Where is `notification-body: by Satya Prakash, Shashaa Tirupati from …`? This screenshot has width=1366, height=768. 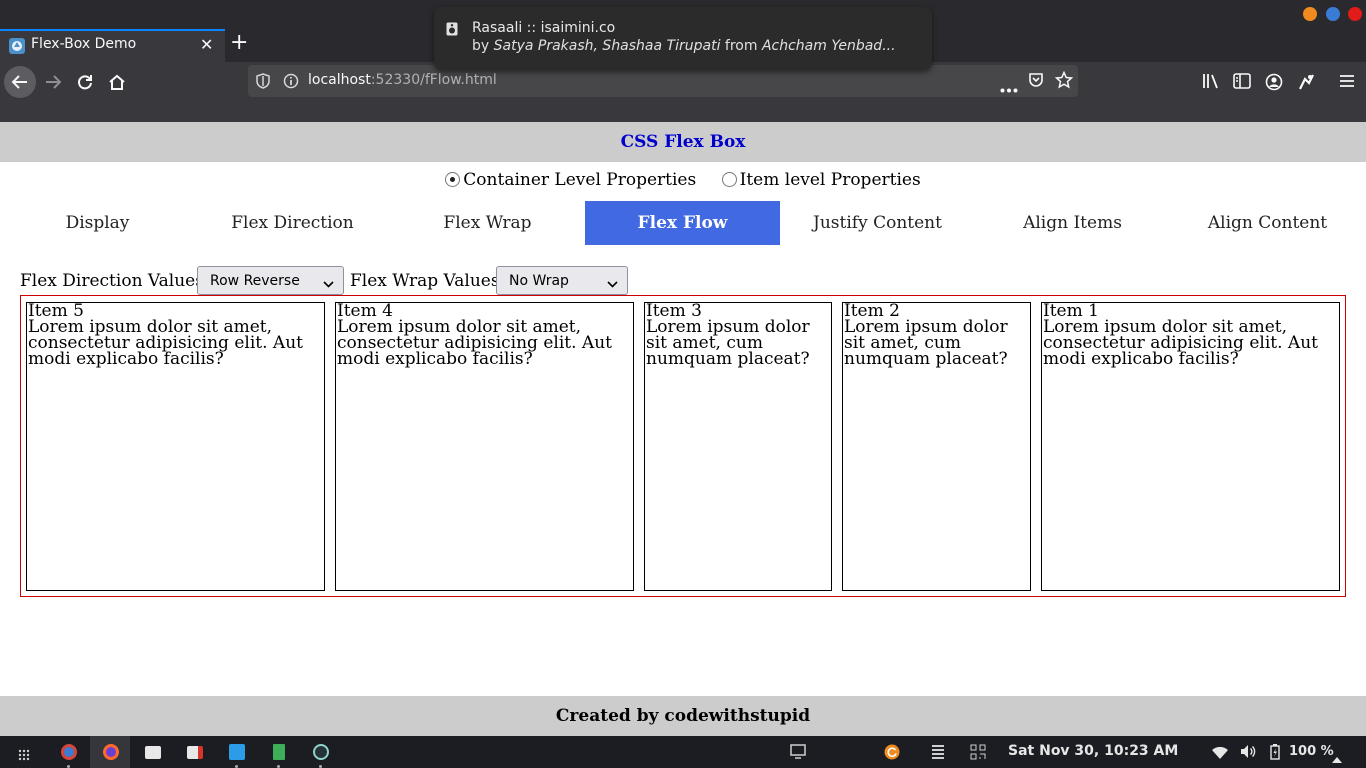
notification-body: by Satya Prakash, Shashaa Tirupati from … is located at coordinates (684, 46).